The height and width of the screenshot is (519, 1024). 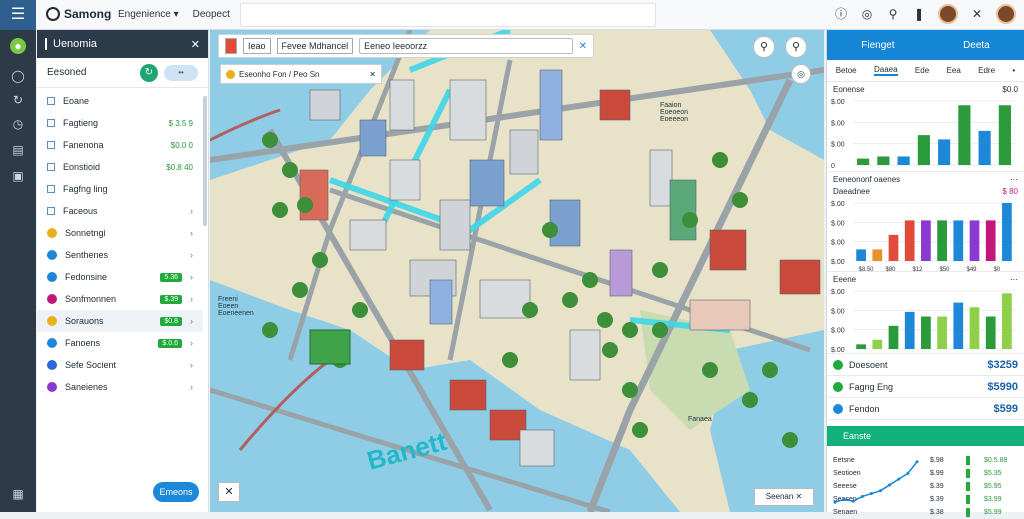 I want to click on kpi-row: Fagng Eng $5990, so click(x=925, y=387).